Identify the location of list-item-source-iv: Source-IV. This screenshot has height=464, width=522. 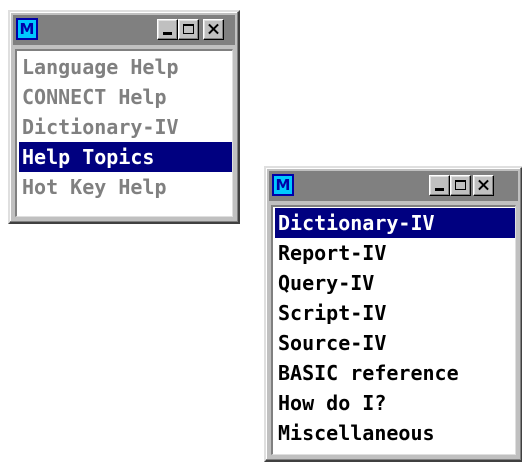
(395, 343).